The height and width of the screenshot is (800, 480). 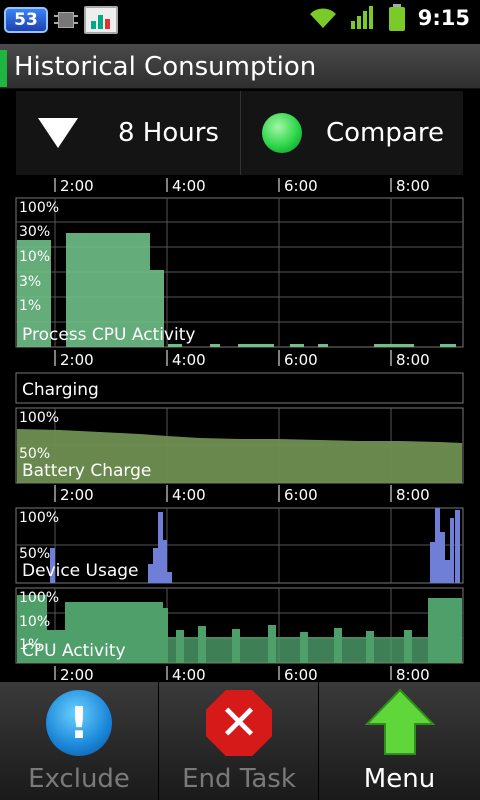 What do you see at coordinates (79, 779) in the screenshot?
I see `exclude-label: Exclude` at bounding box center [79, 779].